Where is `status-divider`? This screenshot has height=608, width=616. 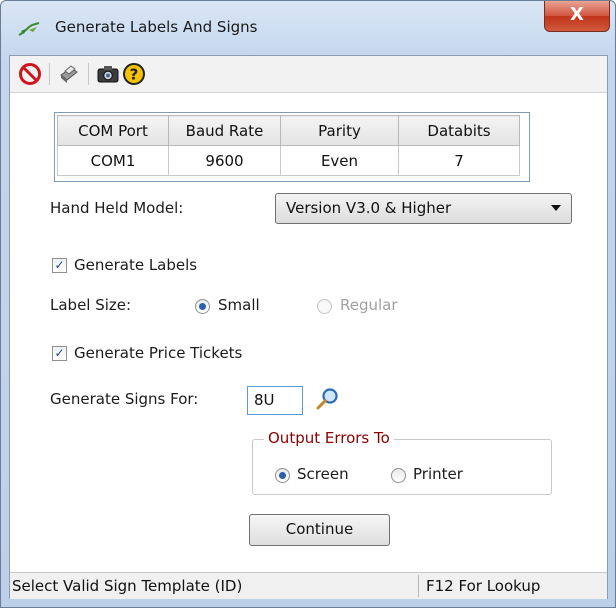
status-divider is located at coordinates (418, 586).